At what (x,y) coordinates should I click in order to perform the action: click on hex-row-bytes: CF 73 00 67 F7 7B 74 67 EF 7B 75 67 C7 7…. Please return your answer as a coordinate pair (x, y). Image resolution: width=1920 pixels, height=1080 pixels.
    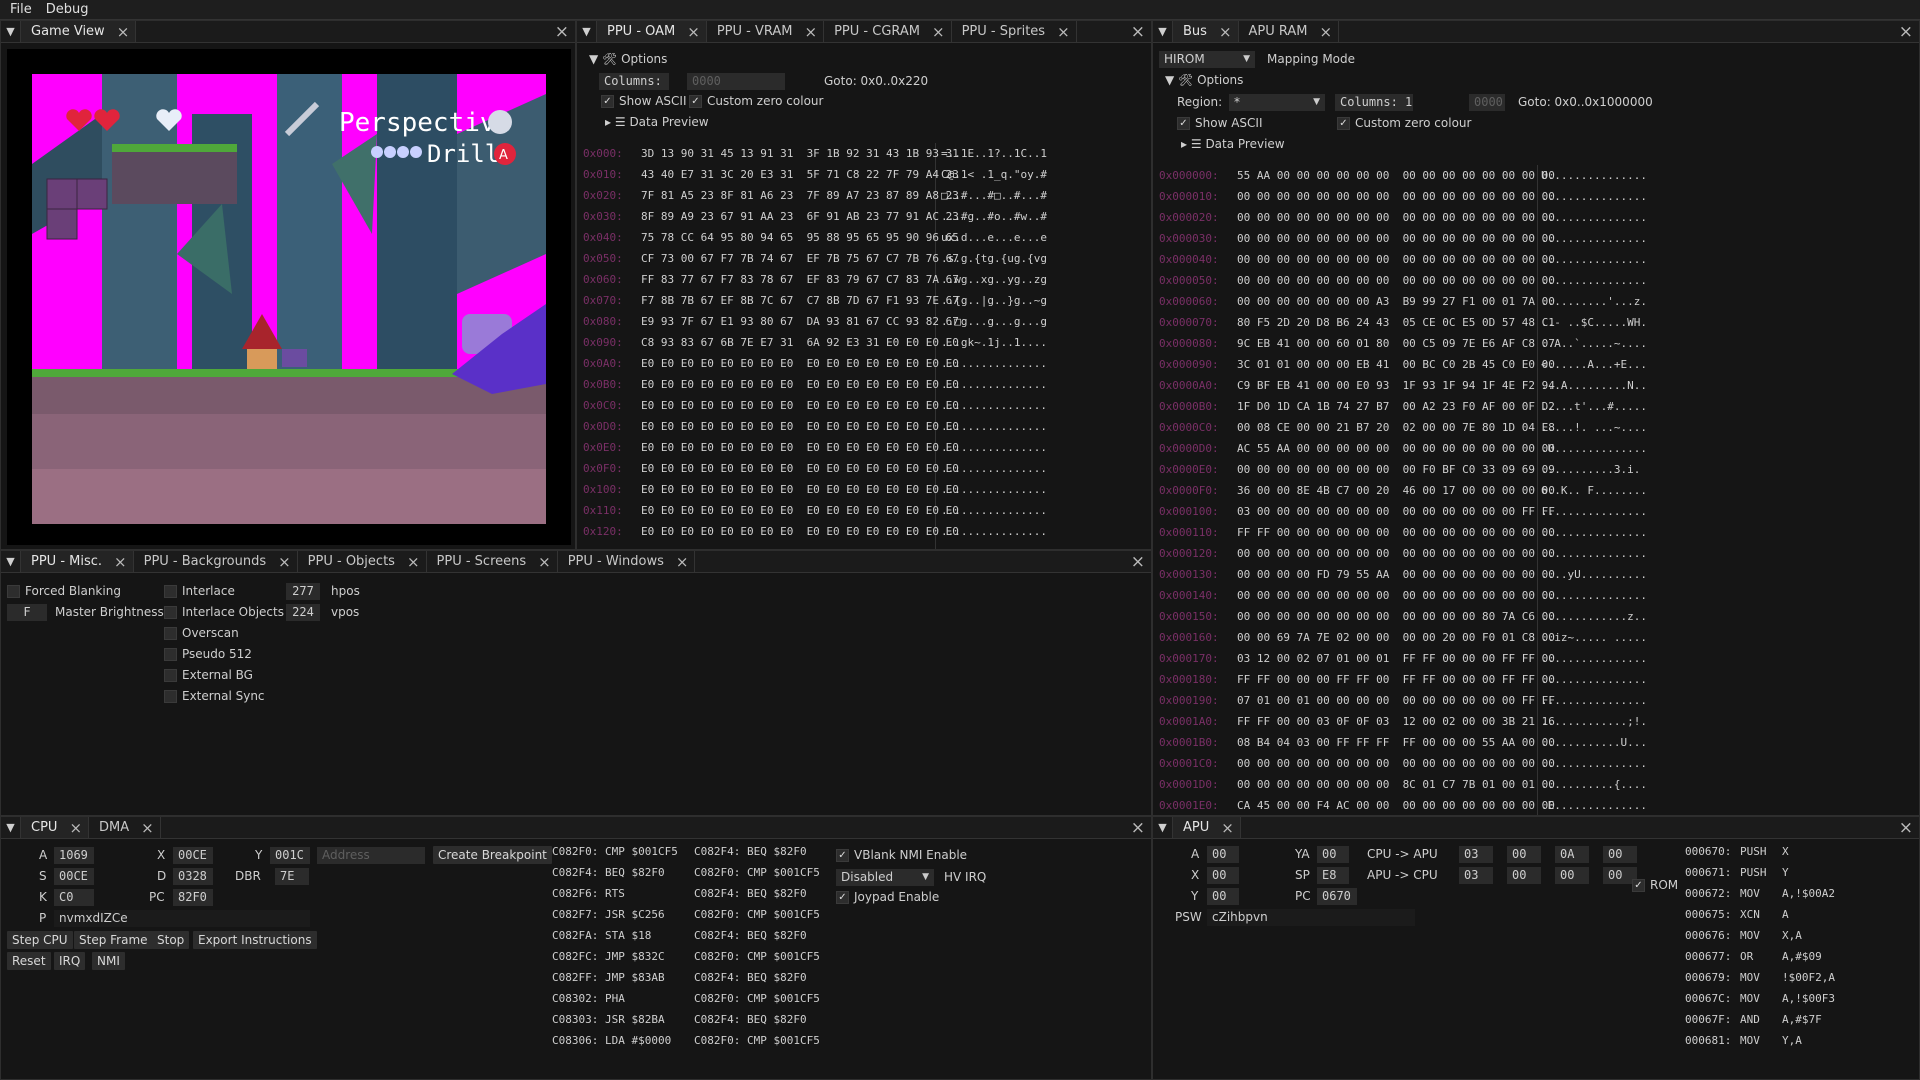
    Looking at the image, I should click on (800, 258).